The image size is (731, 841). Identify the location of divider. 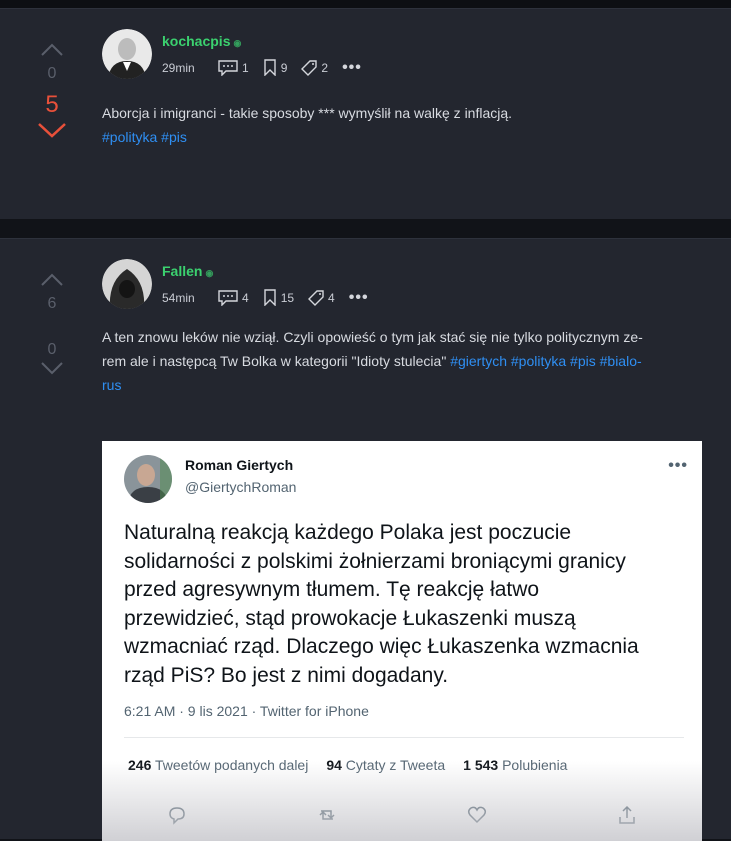
(404, 737).